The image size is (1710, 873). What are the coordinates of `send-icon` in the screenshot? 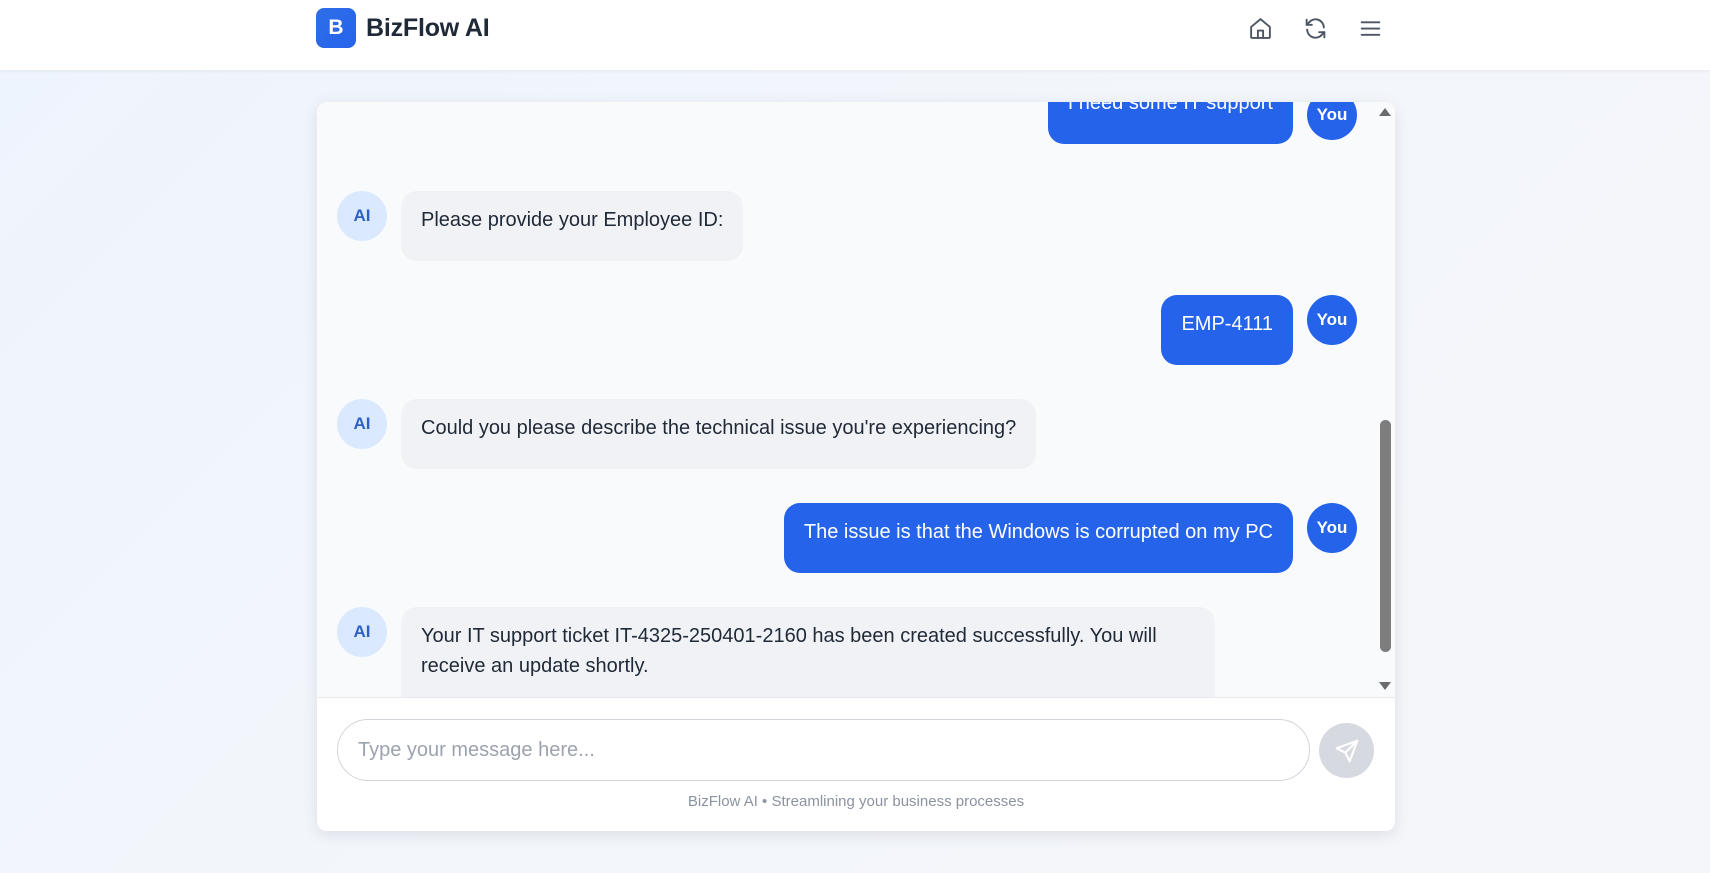 It's located at (1346, 750).